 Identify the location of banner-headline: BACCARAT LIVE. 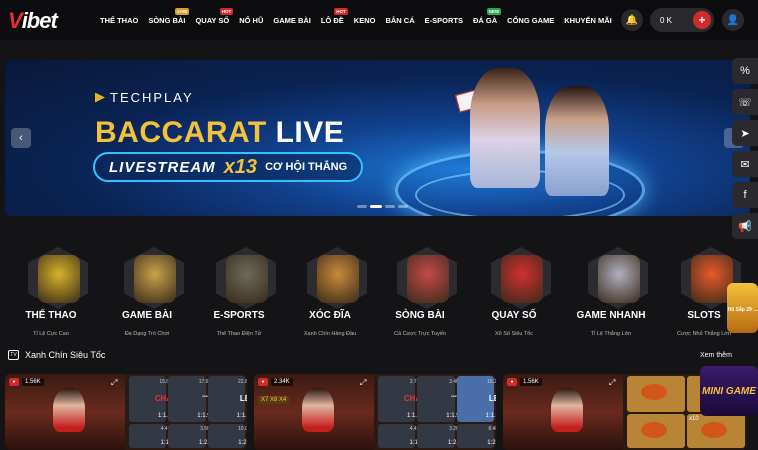
(219, 133).